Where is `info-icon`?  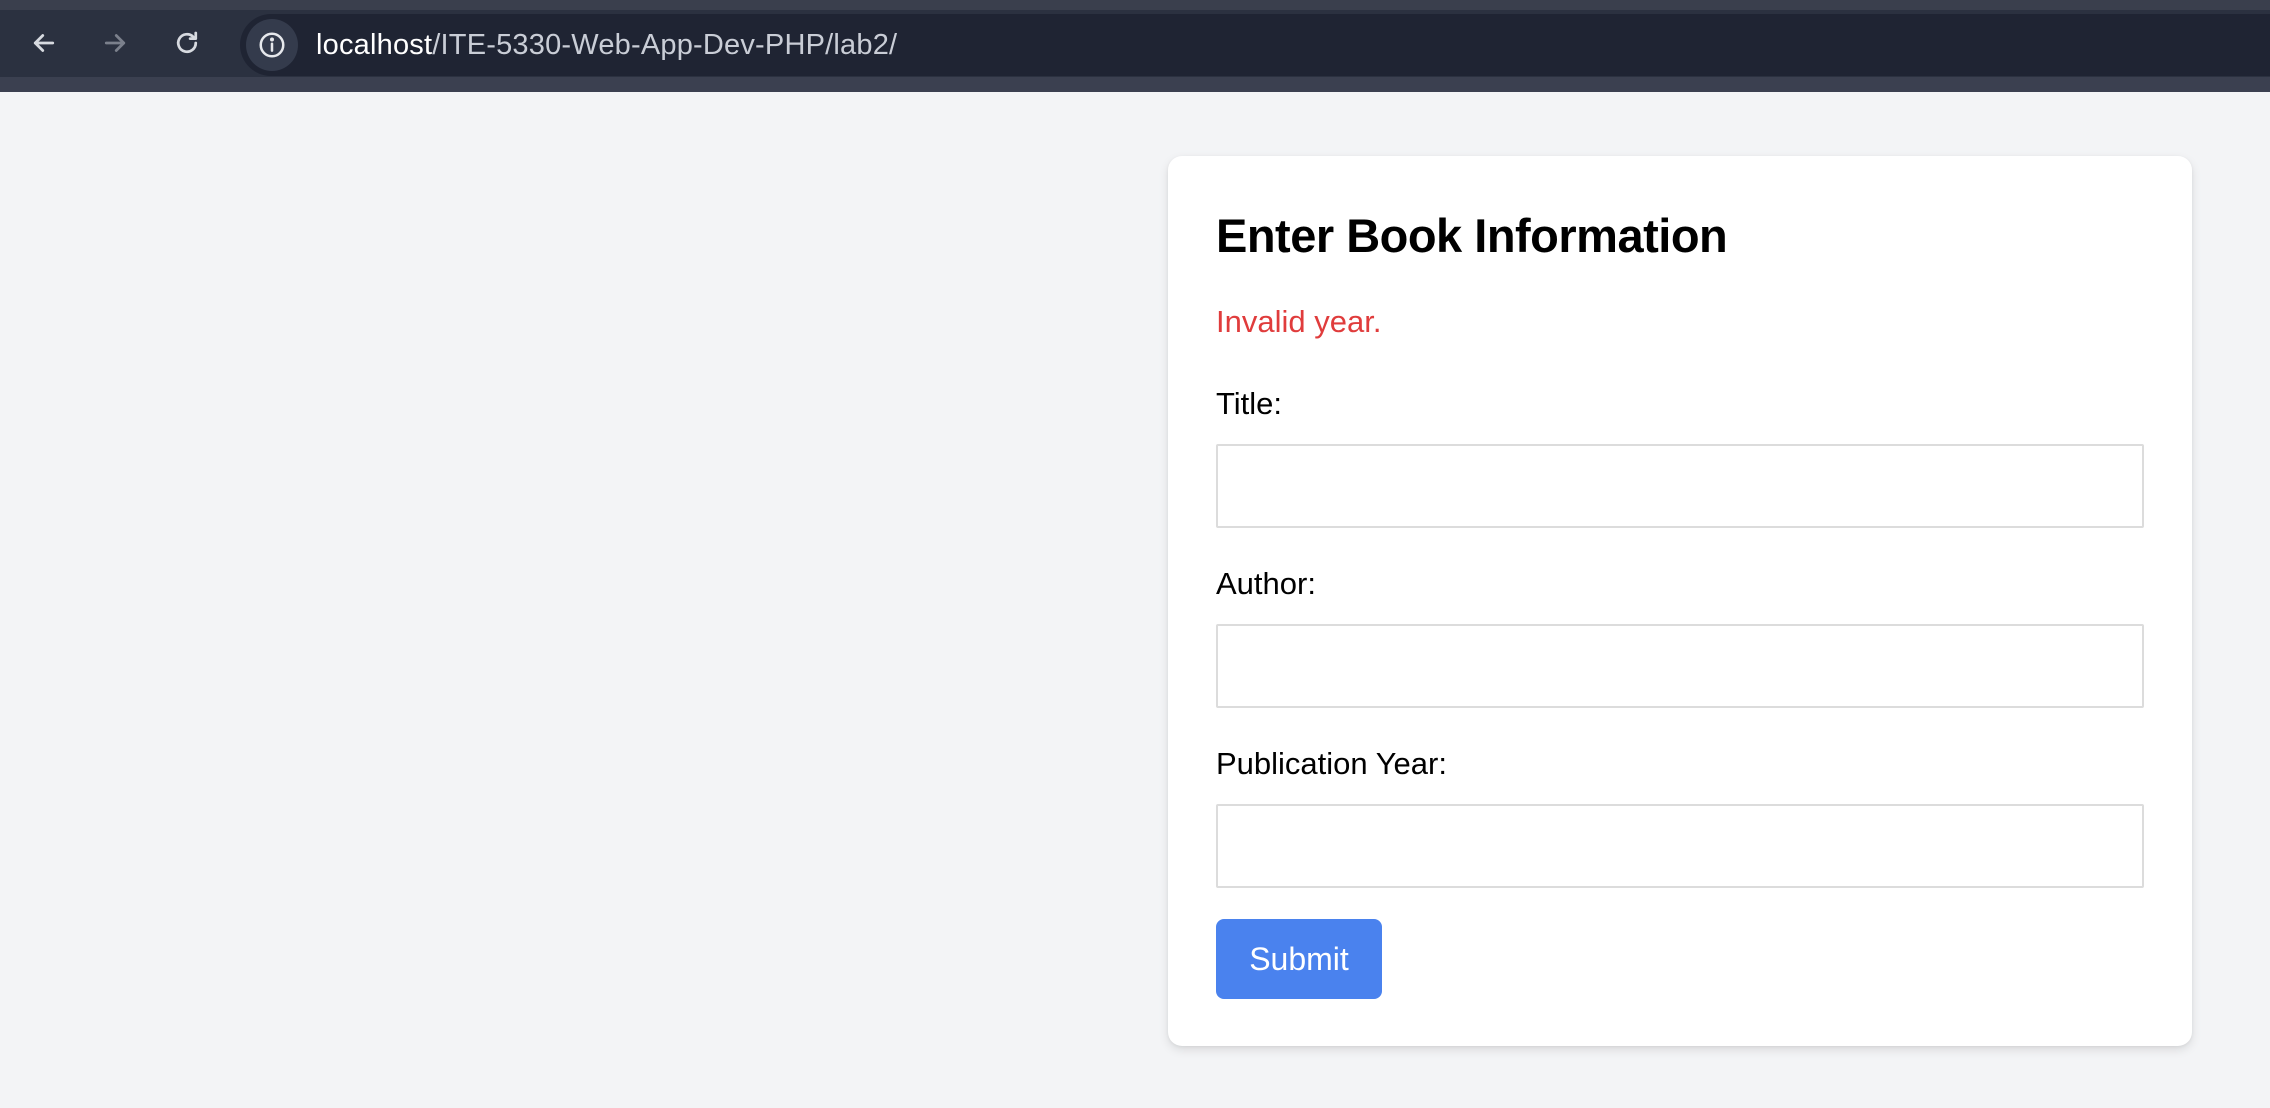
info-icon is located at coordinates (272, 45).